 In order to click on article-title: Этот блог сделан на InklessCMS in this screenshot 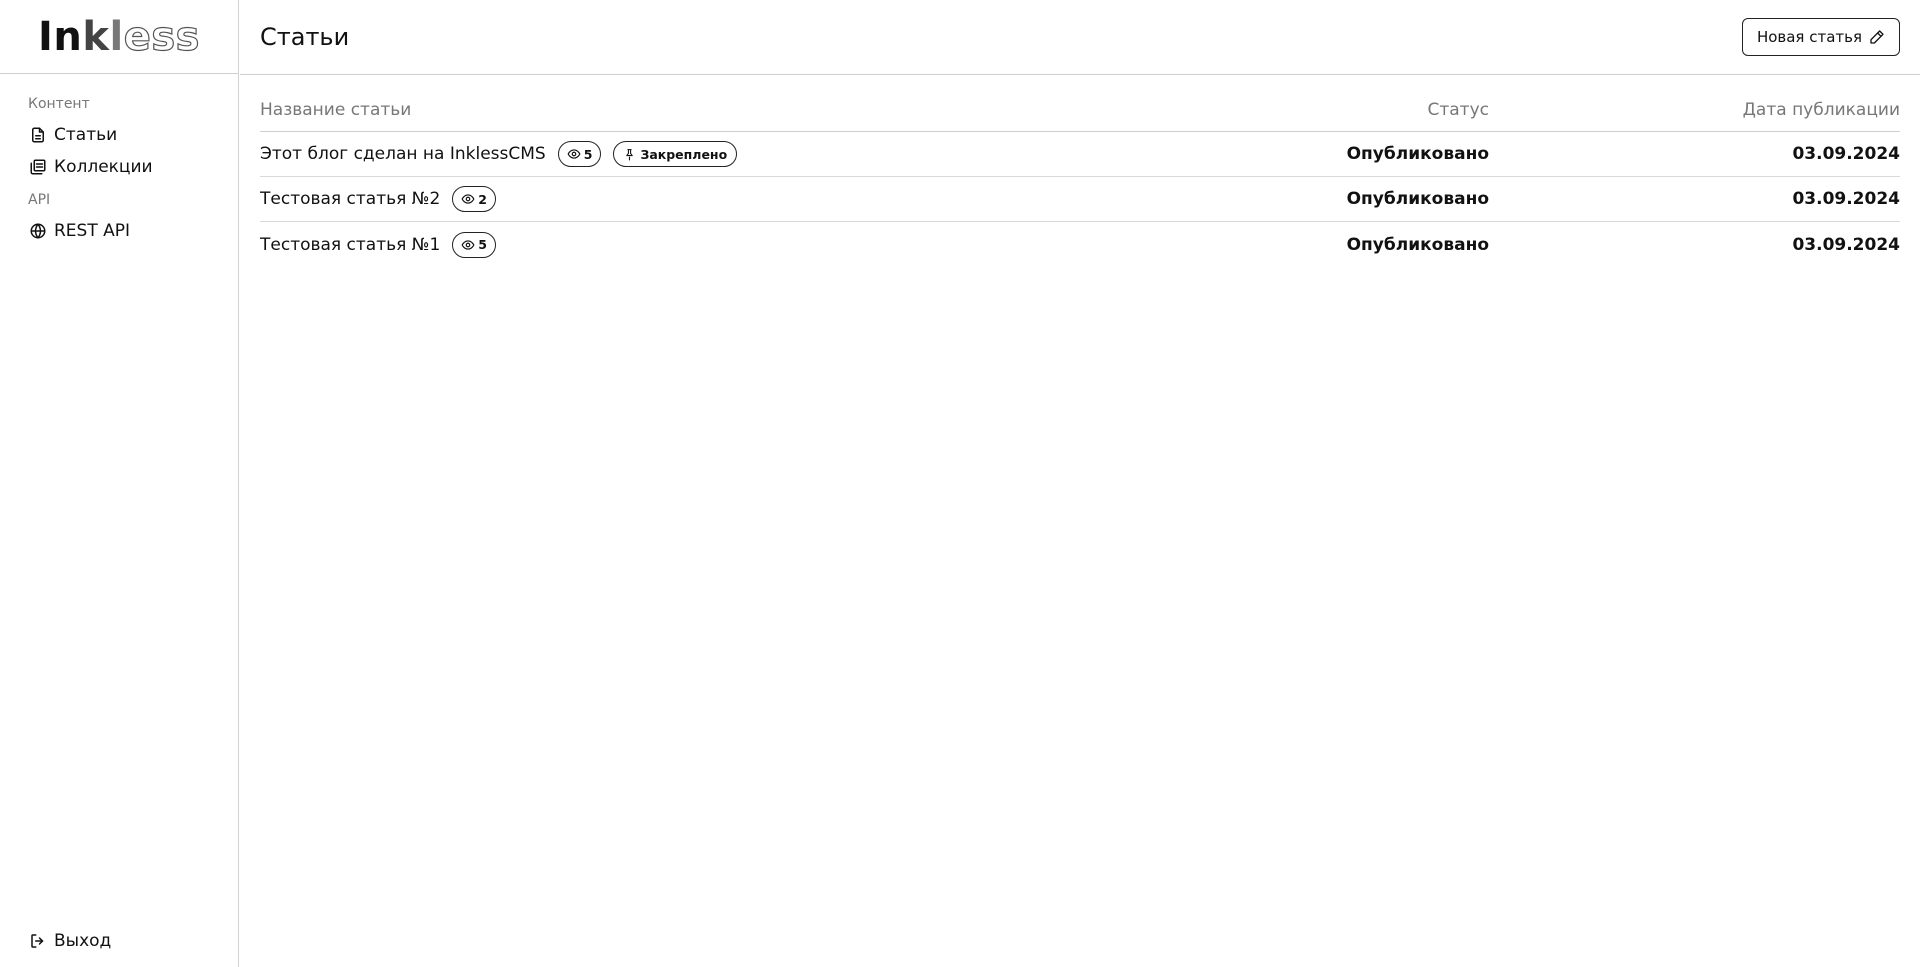, I will do `click(403, 154)`.